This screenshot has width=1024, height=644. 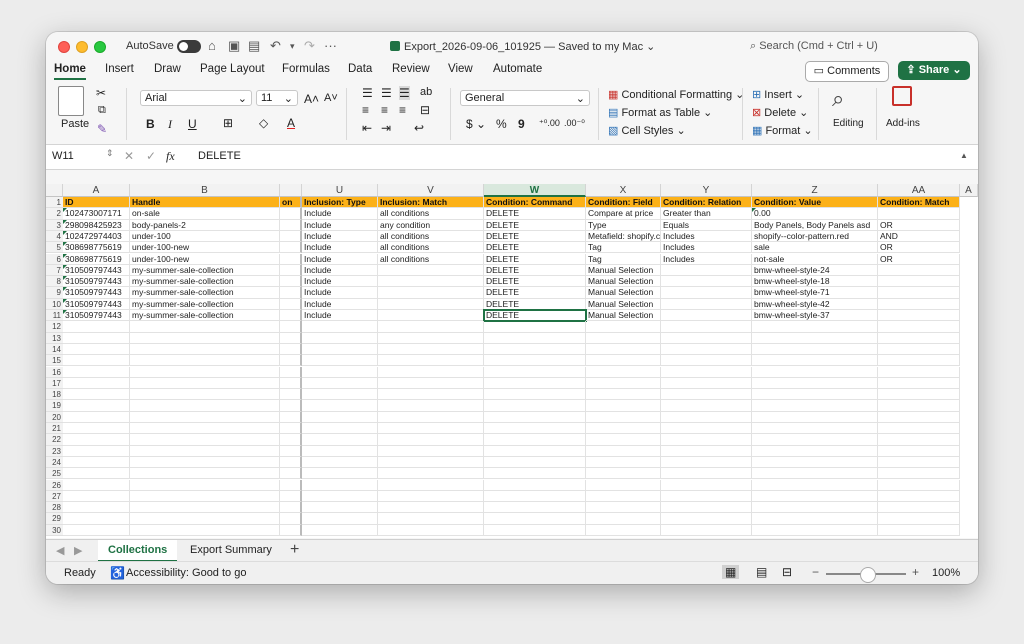 I want to click on table-cell: Manual Selection, so click(x=623, y=293).